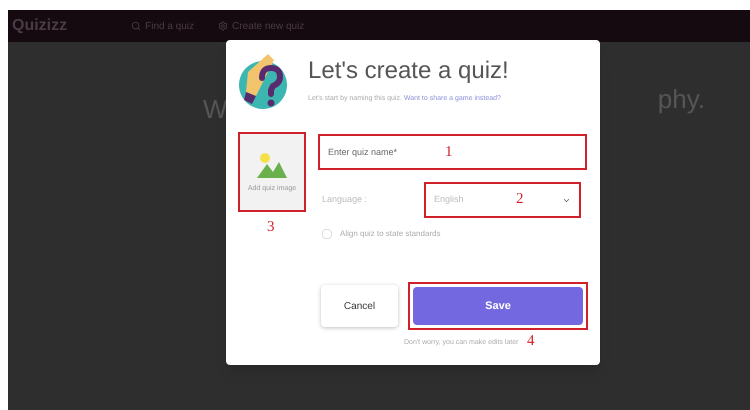 This screenshot has height=410, width=750. What do you see at coordinates (448, 152) in the screenshot?
I see `annotation-number: 1` at bounding box center [448, 152].